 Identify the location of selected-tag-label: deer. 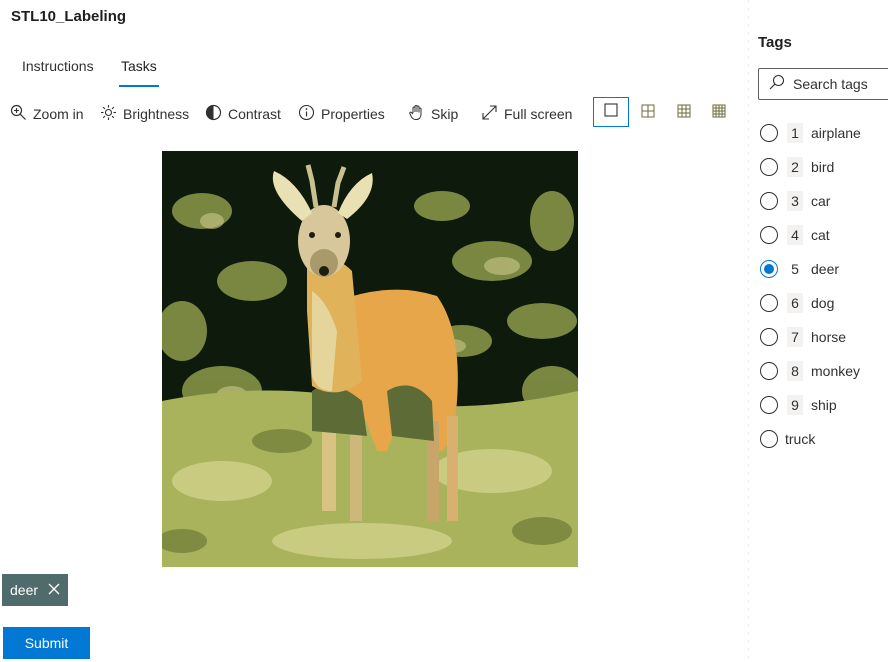
(24, 590).